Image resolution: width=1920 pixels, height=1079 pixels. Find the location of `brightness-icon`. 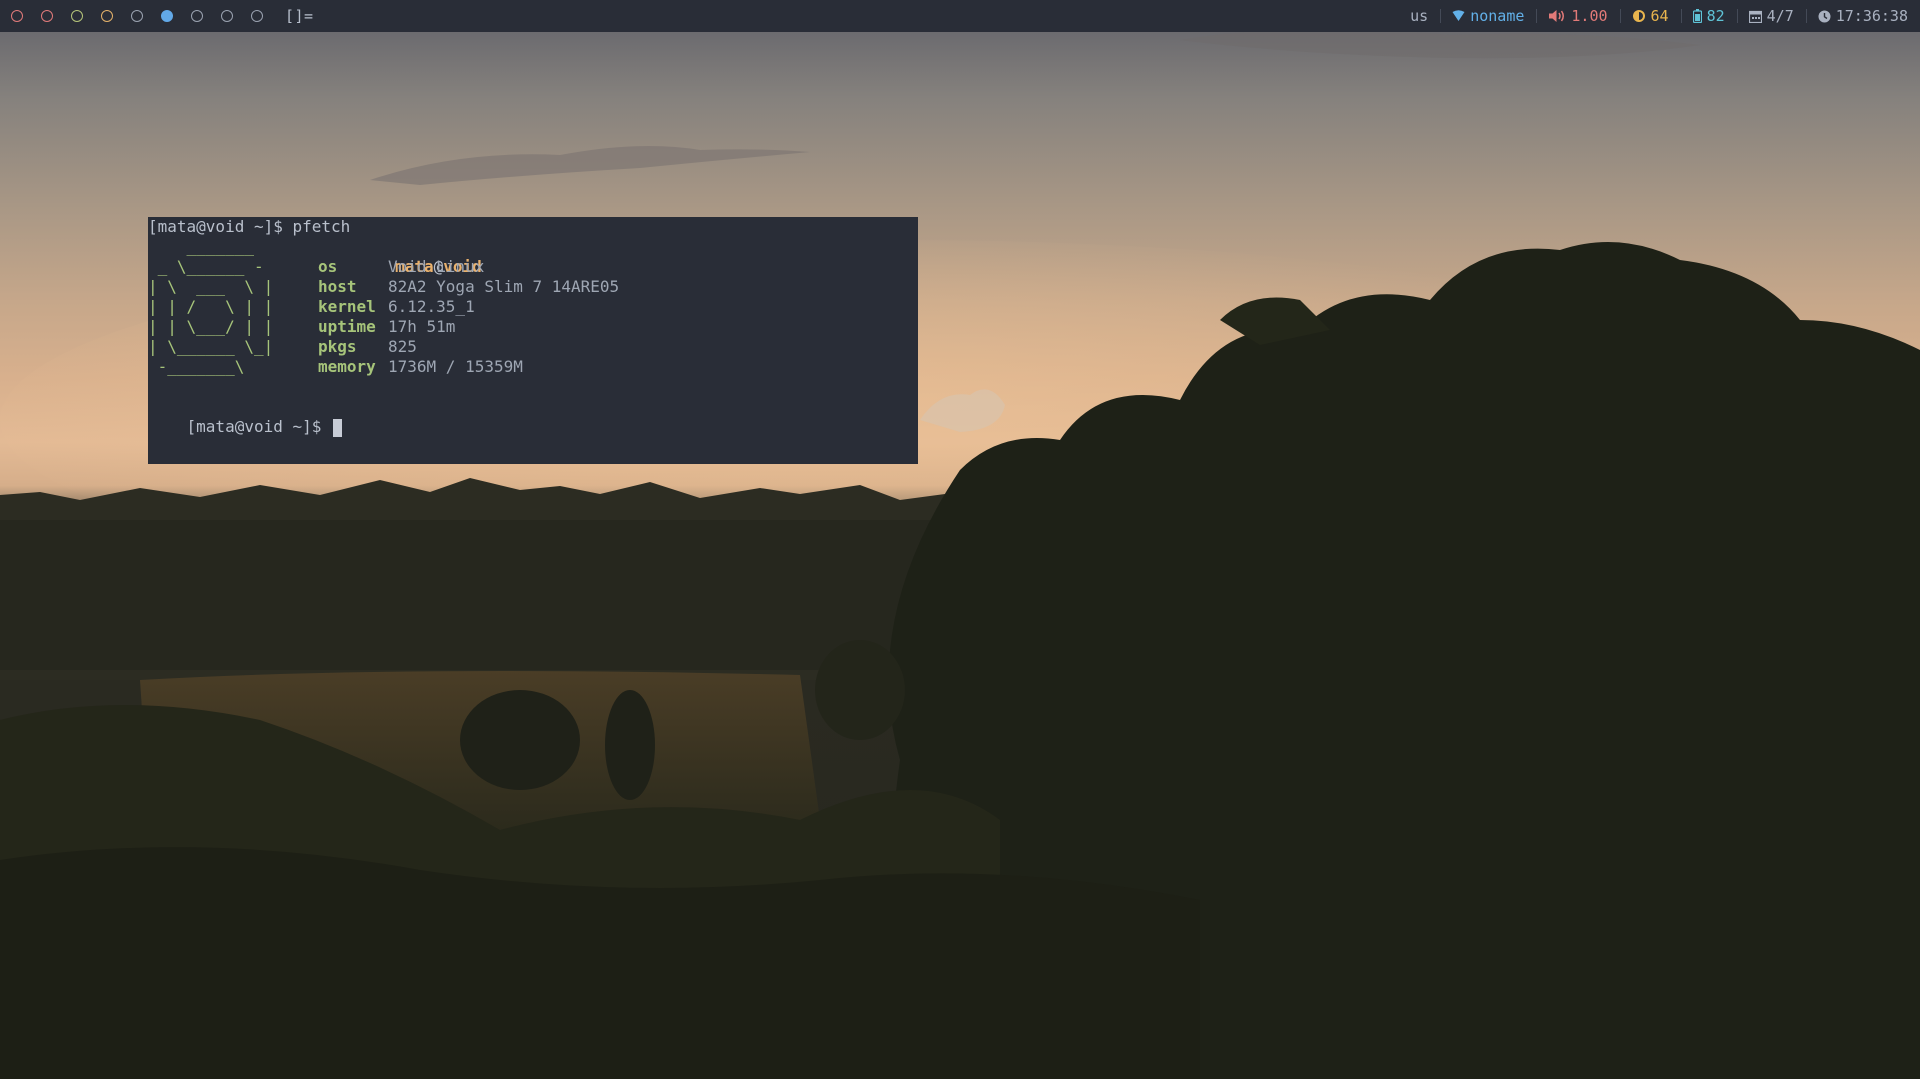

brightness-icon is located at coordinates (1639, 16).